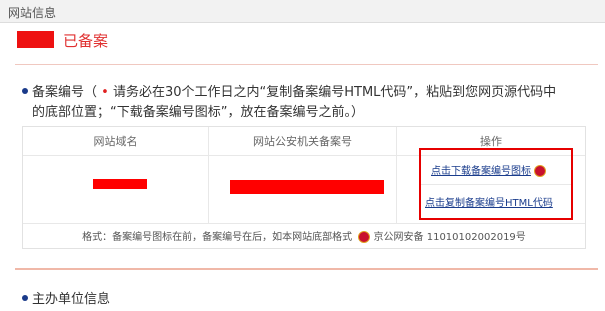  I want to click on download-icon-link: 点击下载备案编号图标, so click(488, 169).